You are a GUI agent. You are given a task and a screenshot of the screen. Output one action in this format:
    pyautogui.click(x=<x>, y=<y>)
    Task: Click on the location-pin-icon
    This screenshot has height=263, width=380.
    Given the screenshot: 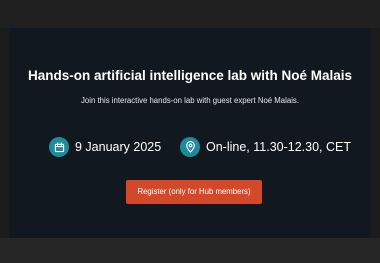 What is the action you would take?
    pyautogui.click(x=190, y=147)
    